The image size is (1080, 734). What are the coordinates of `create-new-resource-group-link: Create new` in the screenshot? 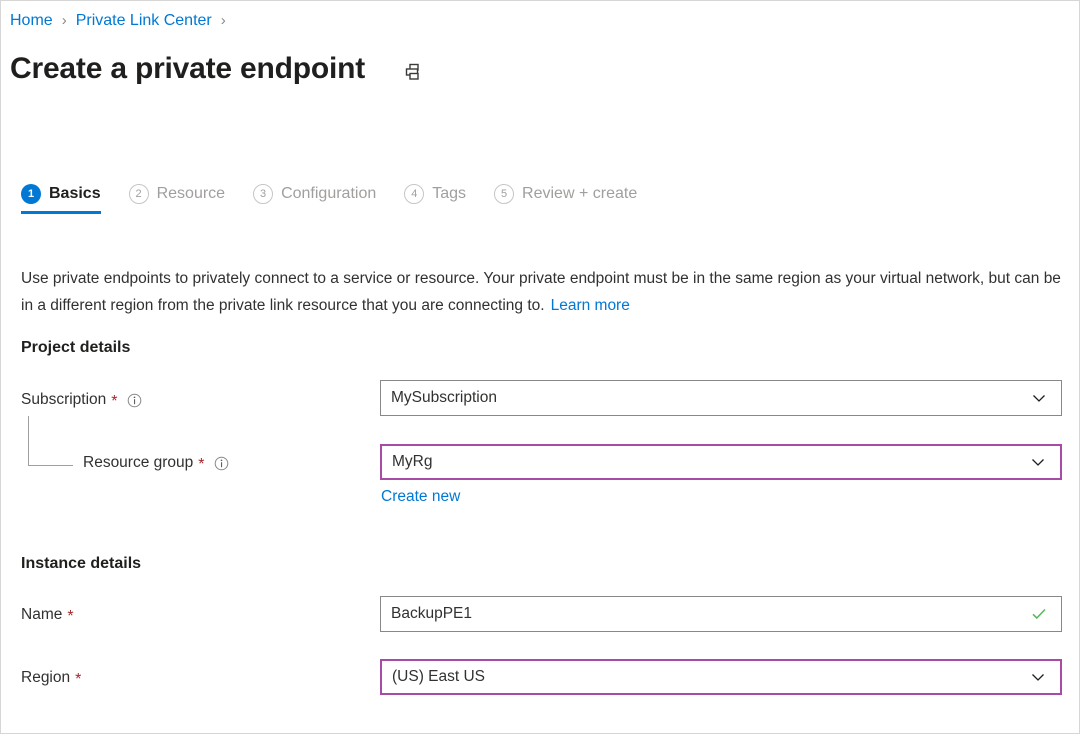 It's located at (420, 497).